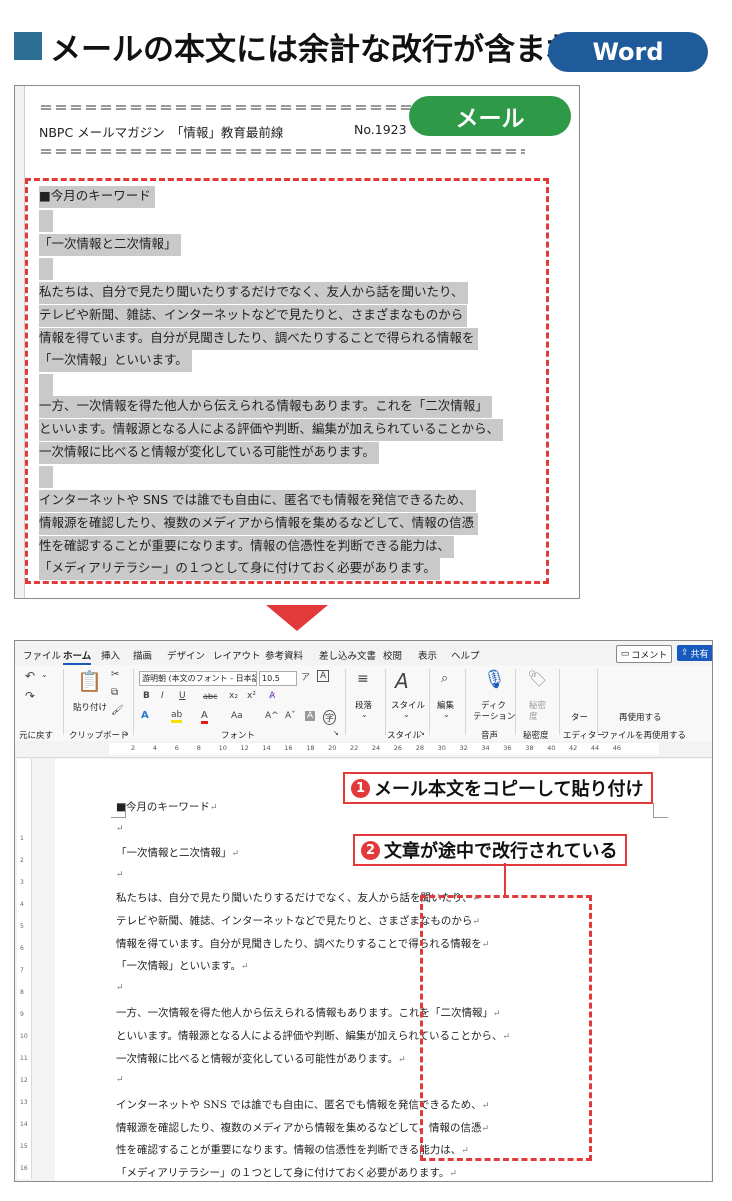 The height and width of the screenshot is (1201, 732). What do you see at coordinates (284, 655) in the screenshot?
I see `menu-tab-6: 参考資料` at bounding box center [284, 655].